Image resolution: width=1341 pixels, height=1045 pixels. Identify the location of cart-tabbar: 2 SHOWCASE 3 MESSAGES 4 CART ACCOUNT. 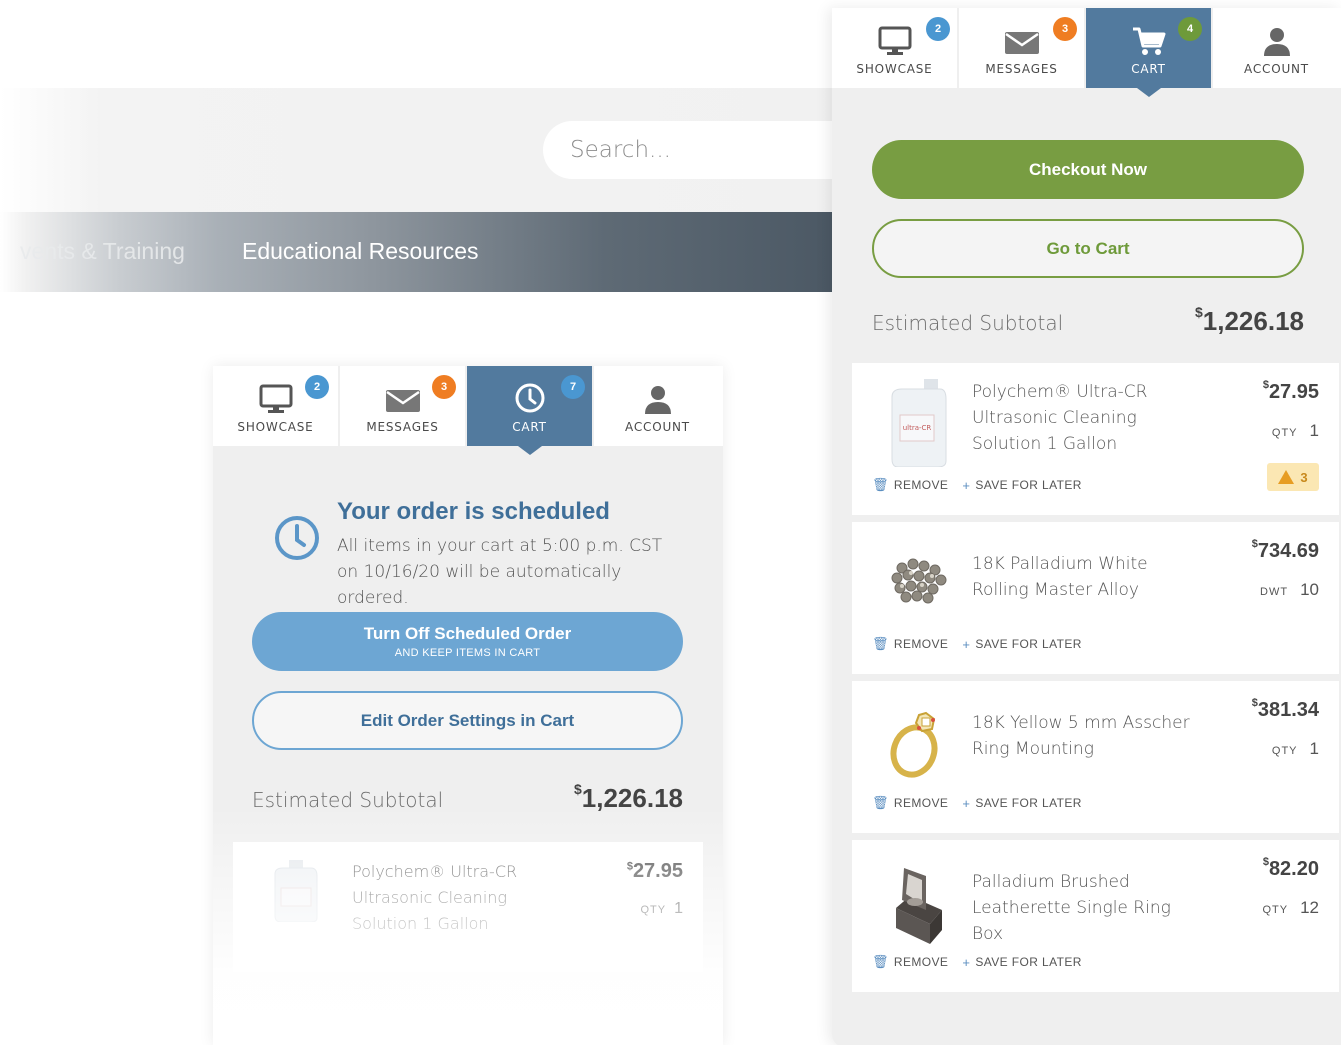
(1086, 52).